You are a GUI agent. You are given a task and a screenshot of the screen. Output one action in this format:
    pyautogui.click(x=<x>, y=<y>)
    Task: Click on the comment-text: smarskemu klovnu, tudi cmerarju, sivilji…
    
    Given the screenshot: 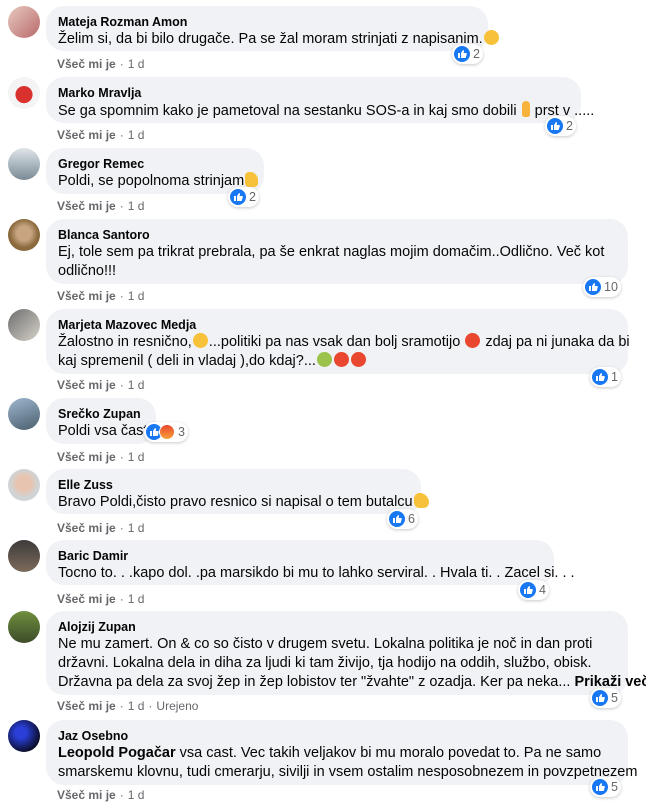 What is the action you would take?
    pyautogui.click(x=348, y=772)
    